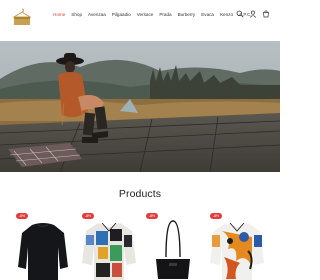 The width and height of the screenshot is (320, 280). What do you see at coordinates (97, 14) in the screenshot?
I see `nav-avenzaa: Avenzaa` at bounding box center [97, 14].